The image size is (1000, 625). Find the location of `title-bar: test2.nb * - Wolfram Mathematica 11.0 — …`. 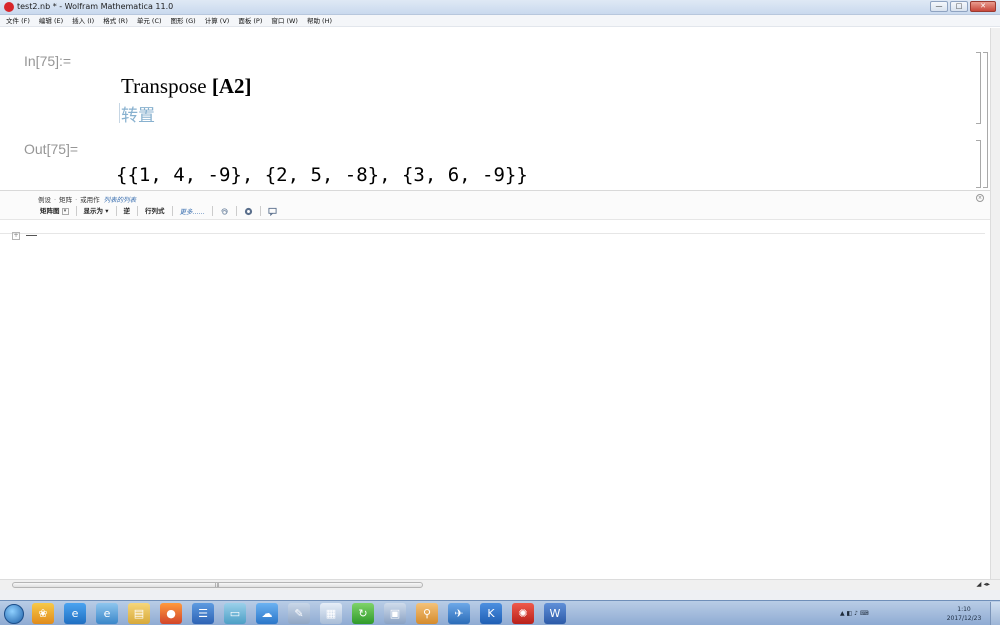

title-bar: test2.nb * - Wolfram Mathematica 11.0 — … is located at coordinates (500, 7).